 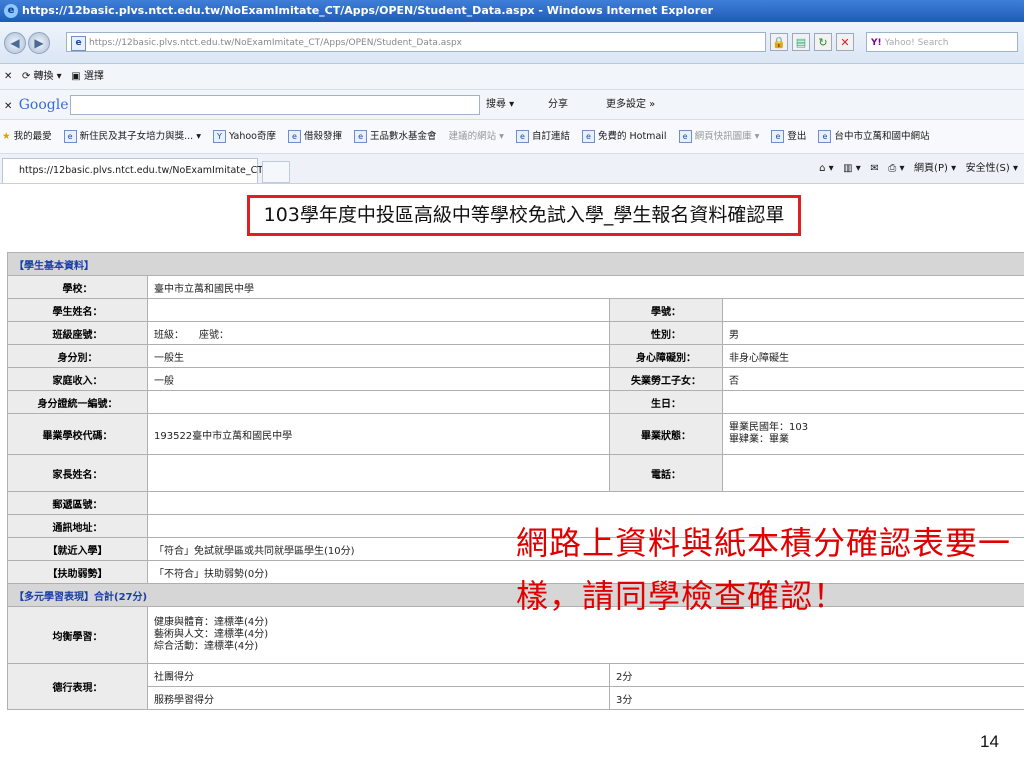 I want to click on safety-menu: 安全性(S) ▾, so click(x=992, y=168).